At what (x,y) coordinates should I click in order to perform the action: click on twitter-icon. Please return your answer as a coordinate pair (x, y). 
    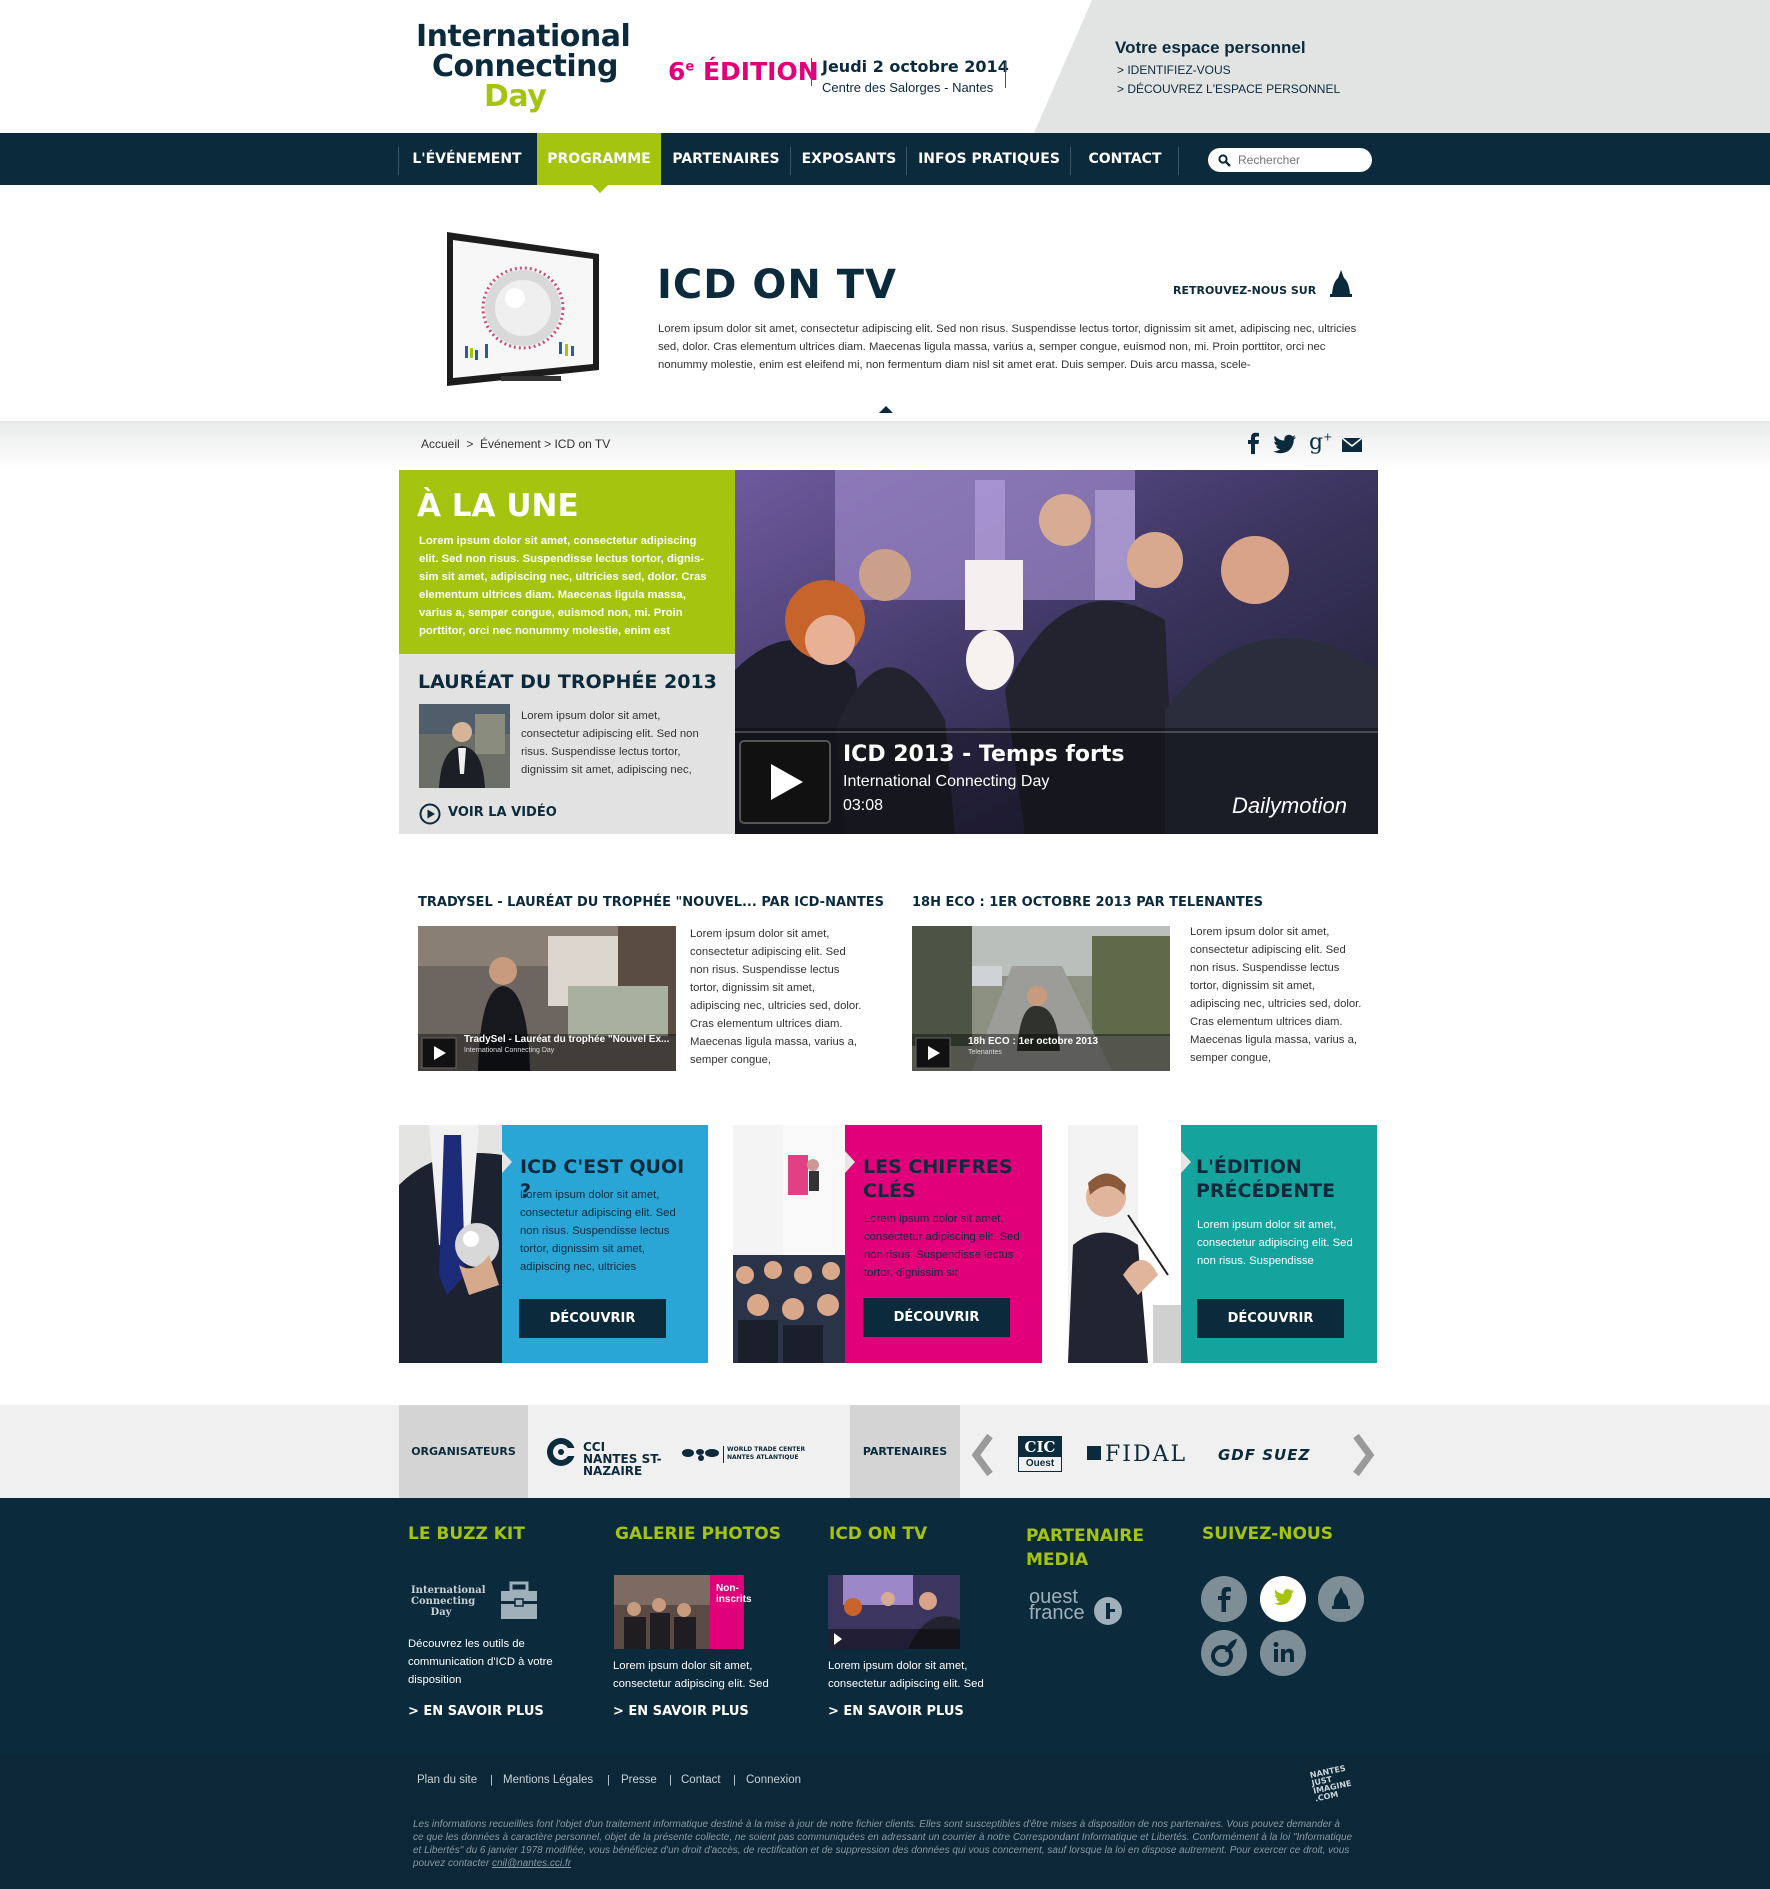
    Looking at the image, I should click on (1285, 444).